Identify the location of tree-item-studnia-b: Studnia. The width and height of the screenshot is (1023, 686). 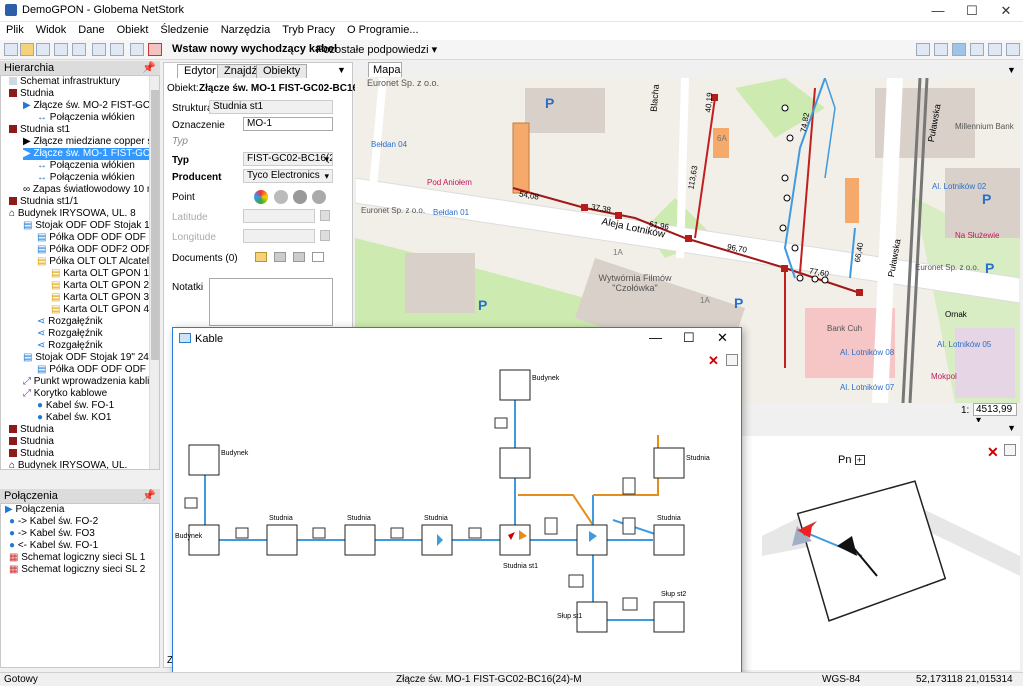
(31, 442).